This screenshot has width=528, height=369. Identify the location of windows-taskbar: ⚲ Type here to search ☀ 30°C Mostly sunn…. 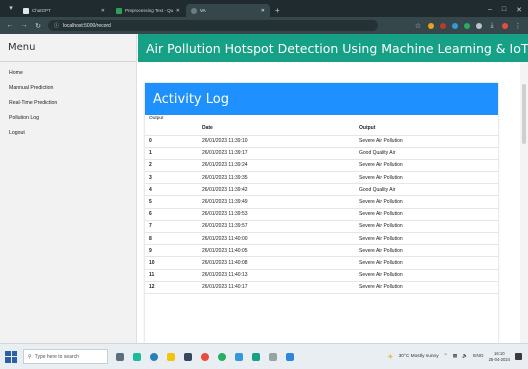
(264, 356).